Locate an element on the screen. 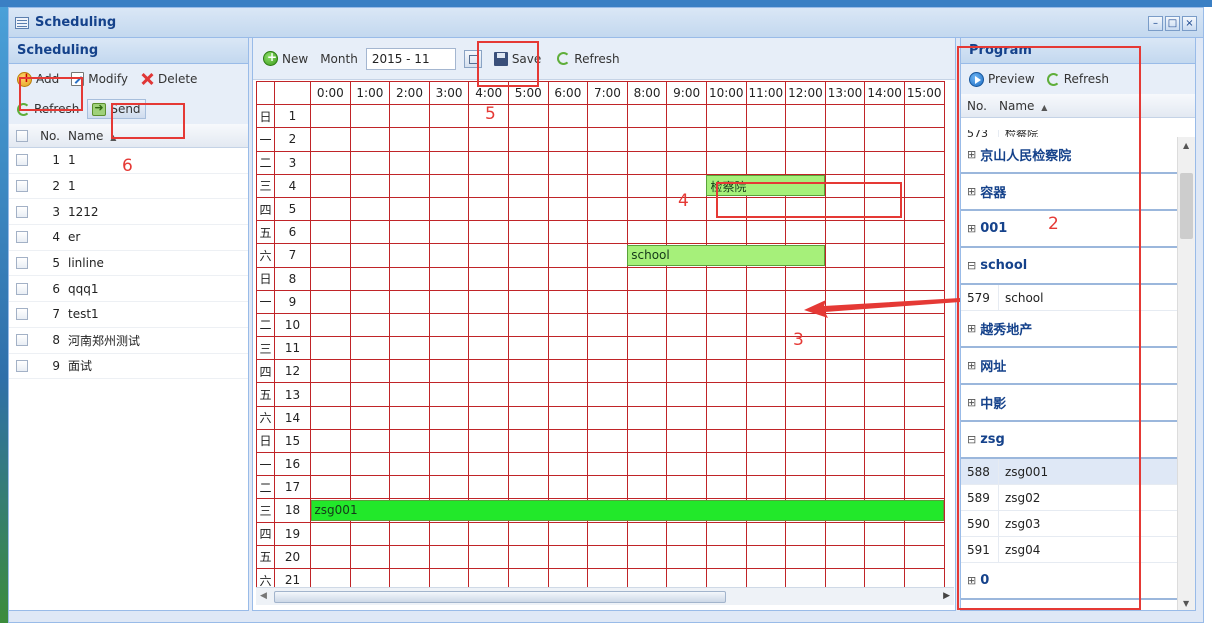 The width and height of the screenshot is (1212, 623). schedule-event: zsg001 is located at coordinates (627, 510).